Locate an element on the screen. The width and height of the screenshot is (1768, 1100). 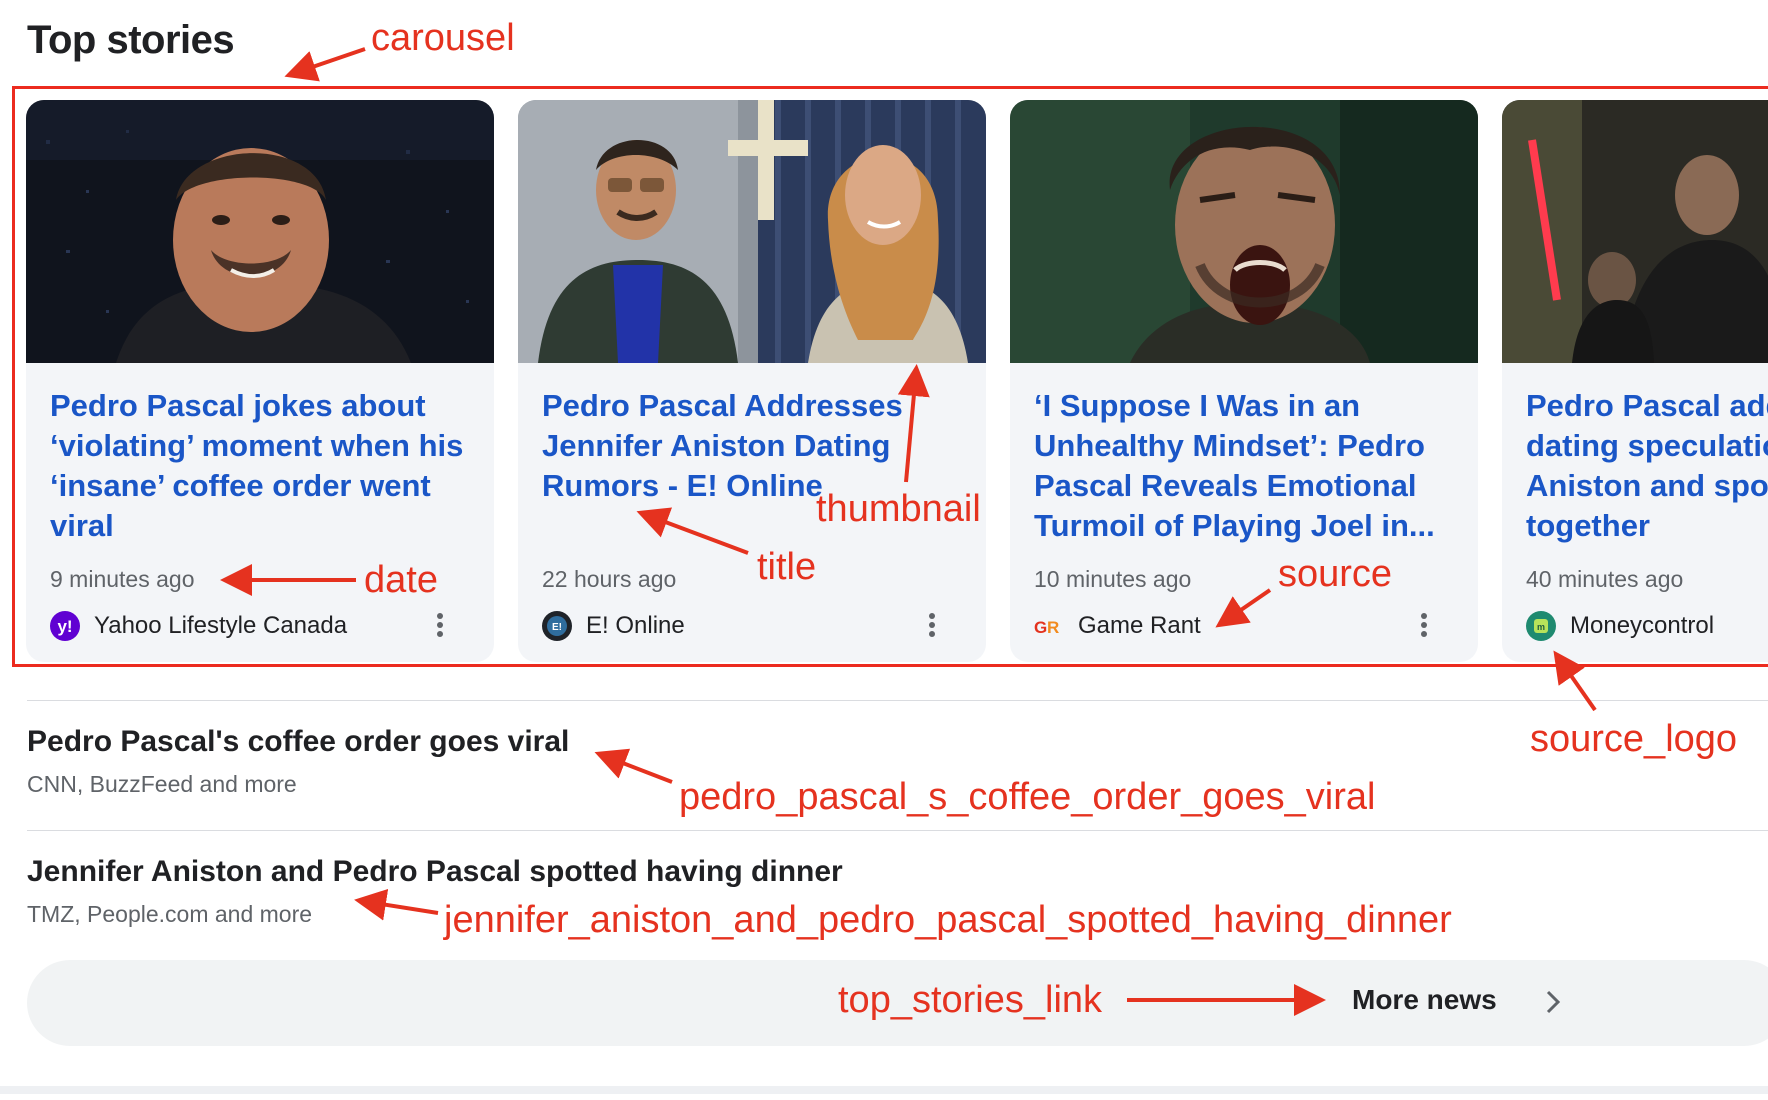
related-story-sources: CNN, BuzzFeed and more is located at coordinates (162, 784).